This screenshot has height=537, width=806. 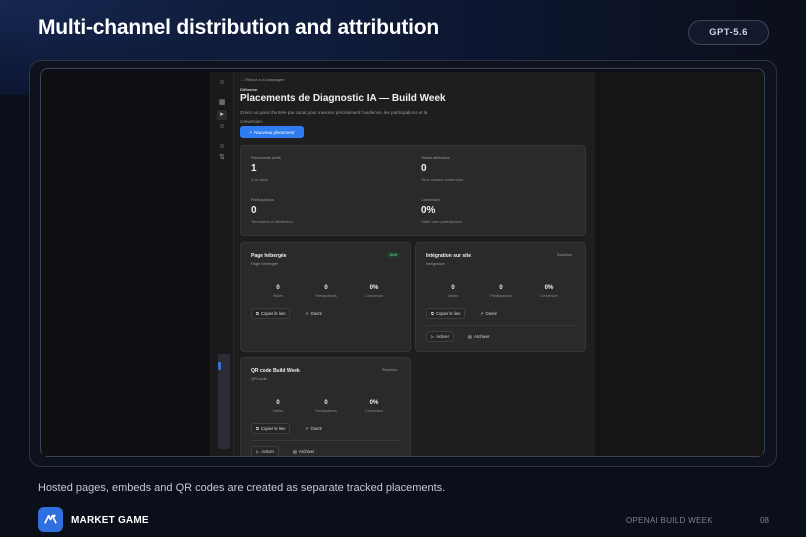 I want to click on activate-label: Activer, so click(x=268, y=451).